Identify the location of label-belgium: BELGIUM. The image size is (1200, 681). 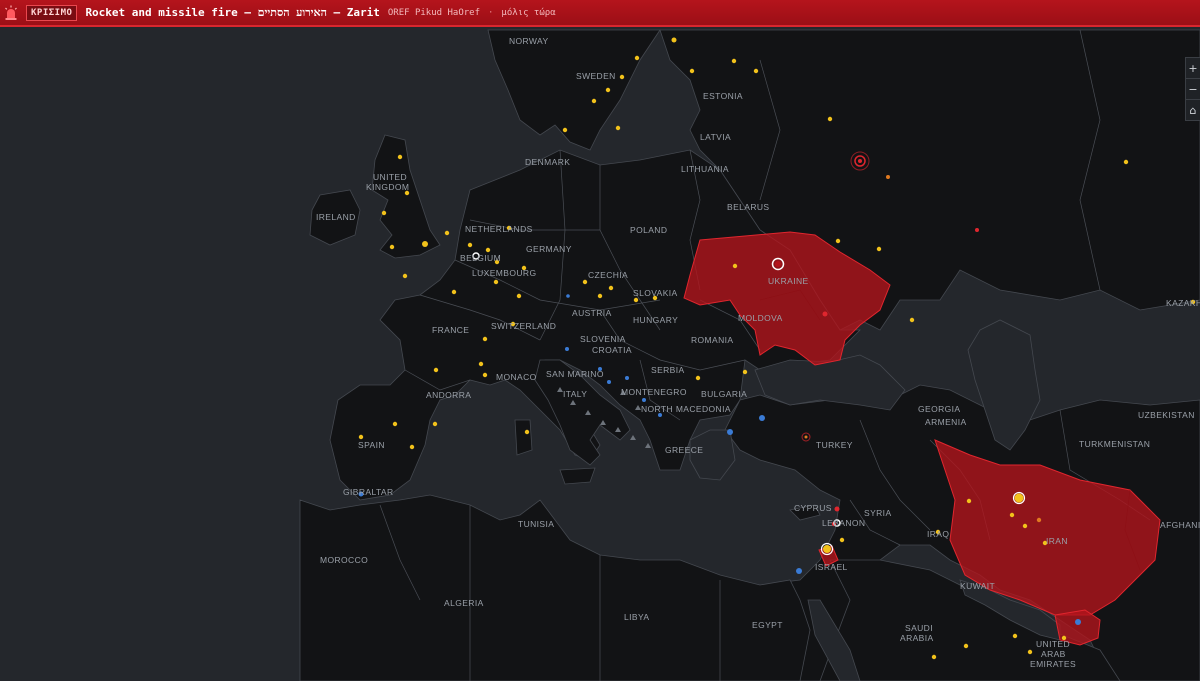
(480, 258).